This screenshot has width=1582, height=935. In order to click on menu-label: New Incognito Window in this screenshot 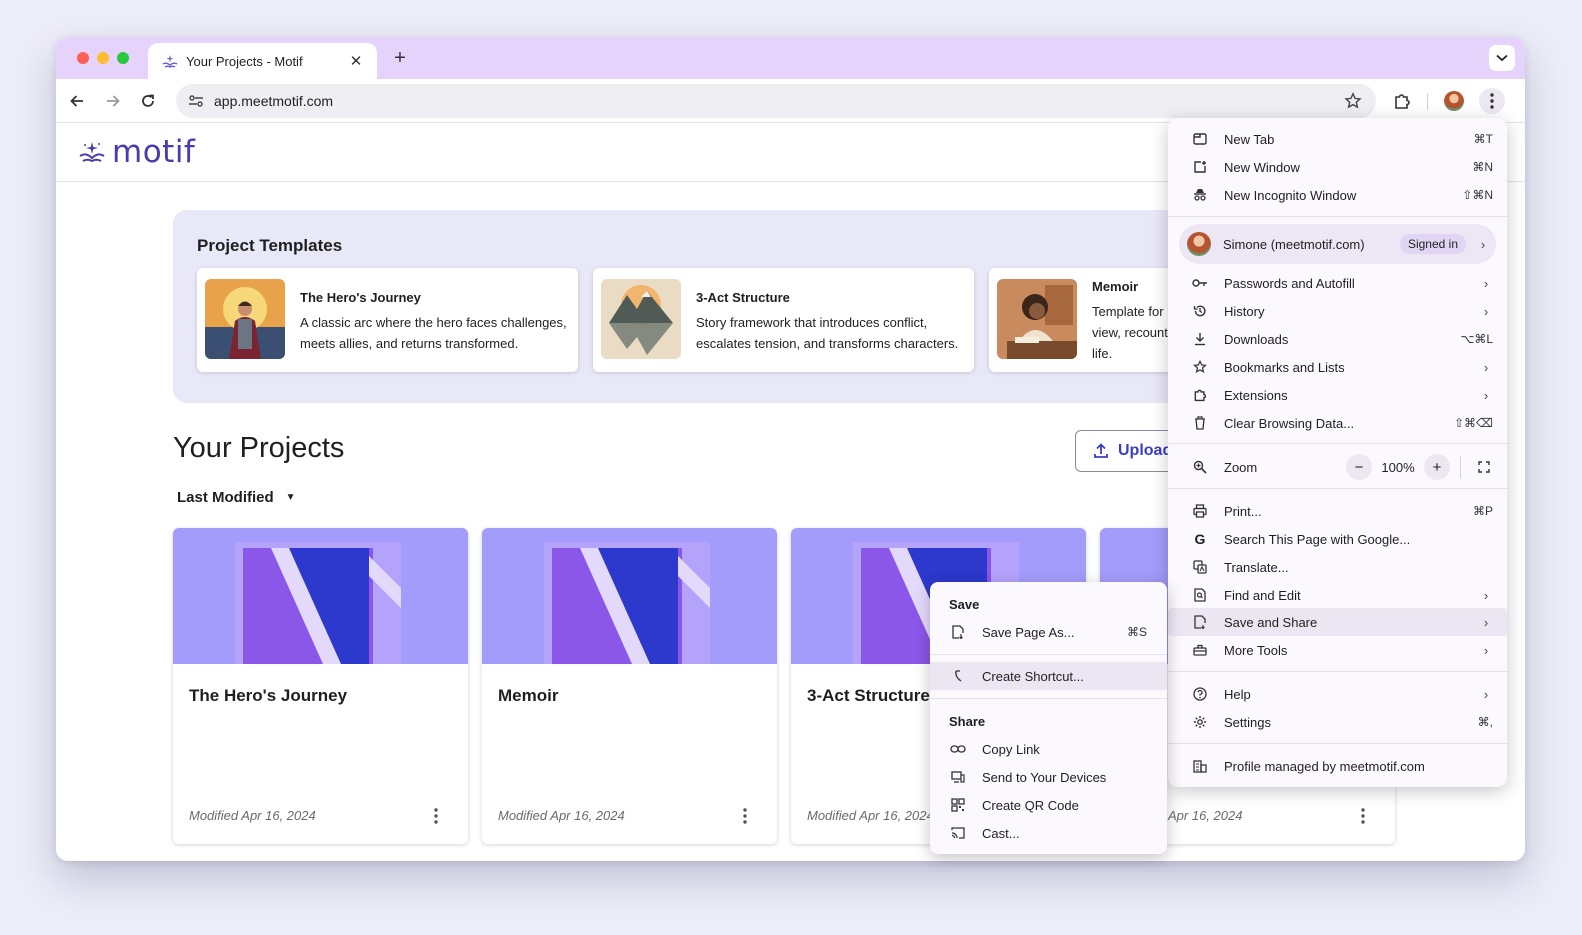, I will do `click(1290, 195)`.